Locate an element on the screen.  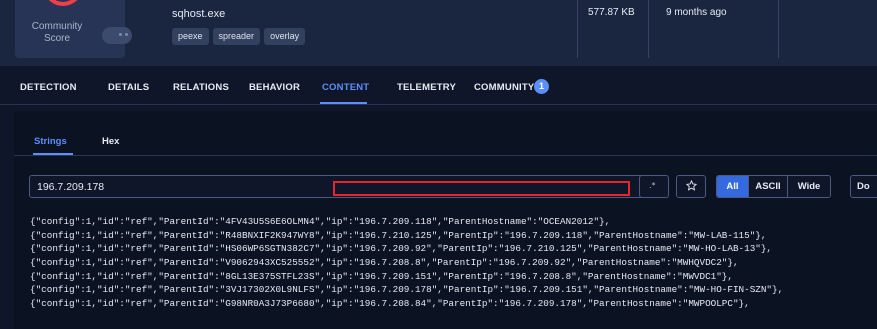
tab-community: COMMUNITY is located at coordinates (504, 87).